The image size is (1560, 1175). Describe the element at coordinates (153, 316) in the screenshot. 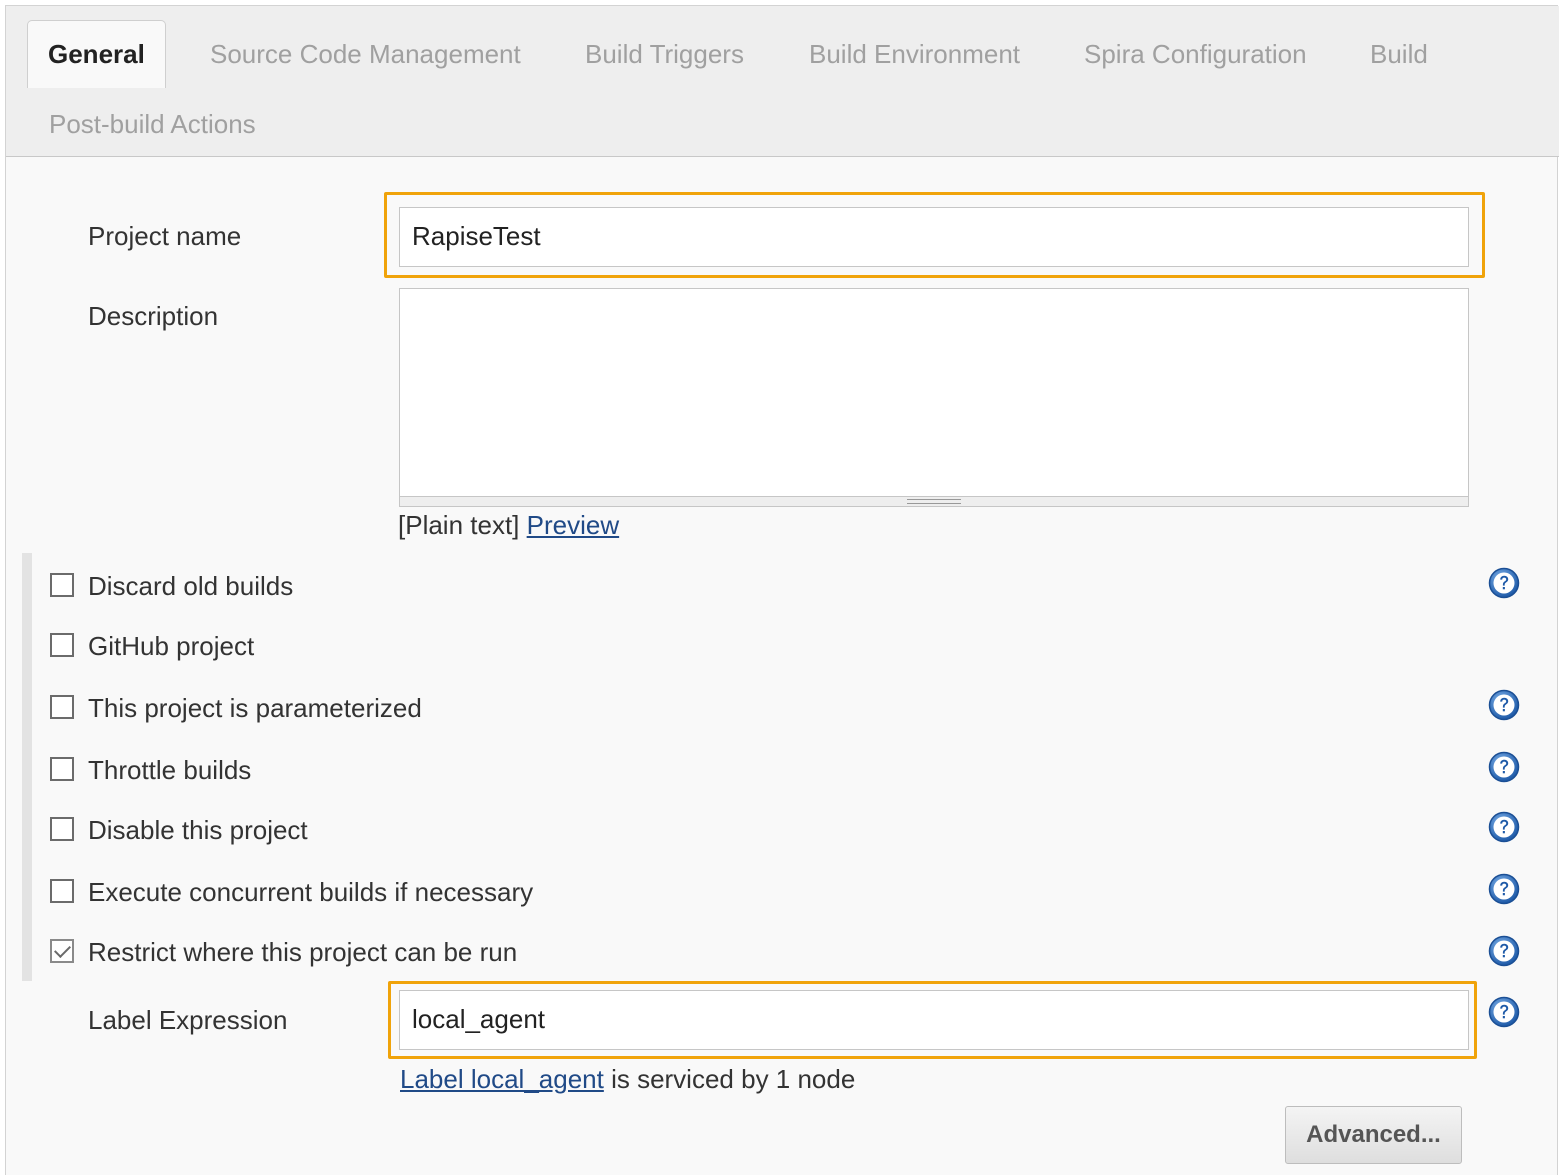

I see `description-label: Description` at that location.